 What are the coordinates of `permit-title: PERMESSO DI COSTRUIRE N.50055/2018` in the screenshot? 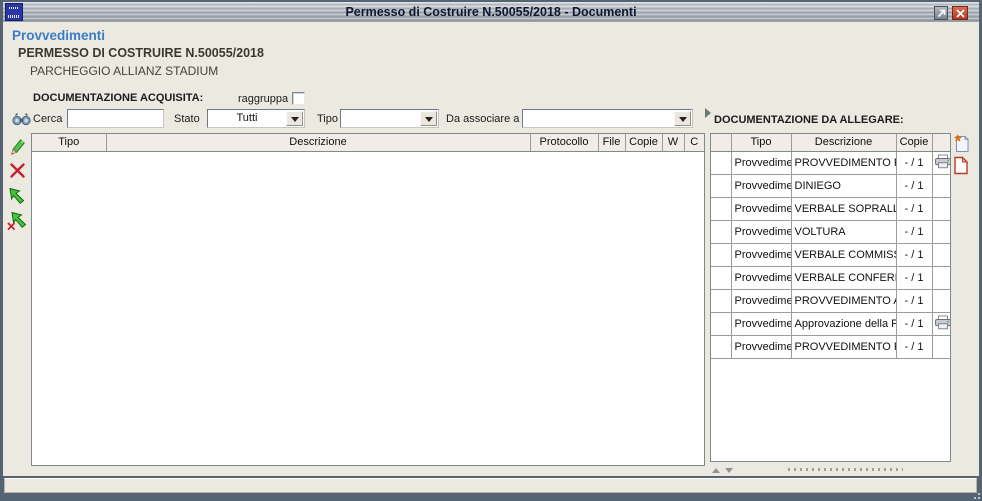 It's located at (141, 53).